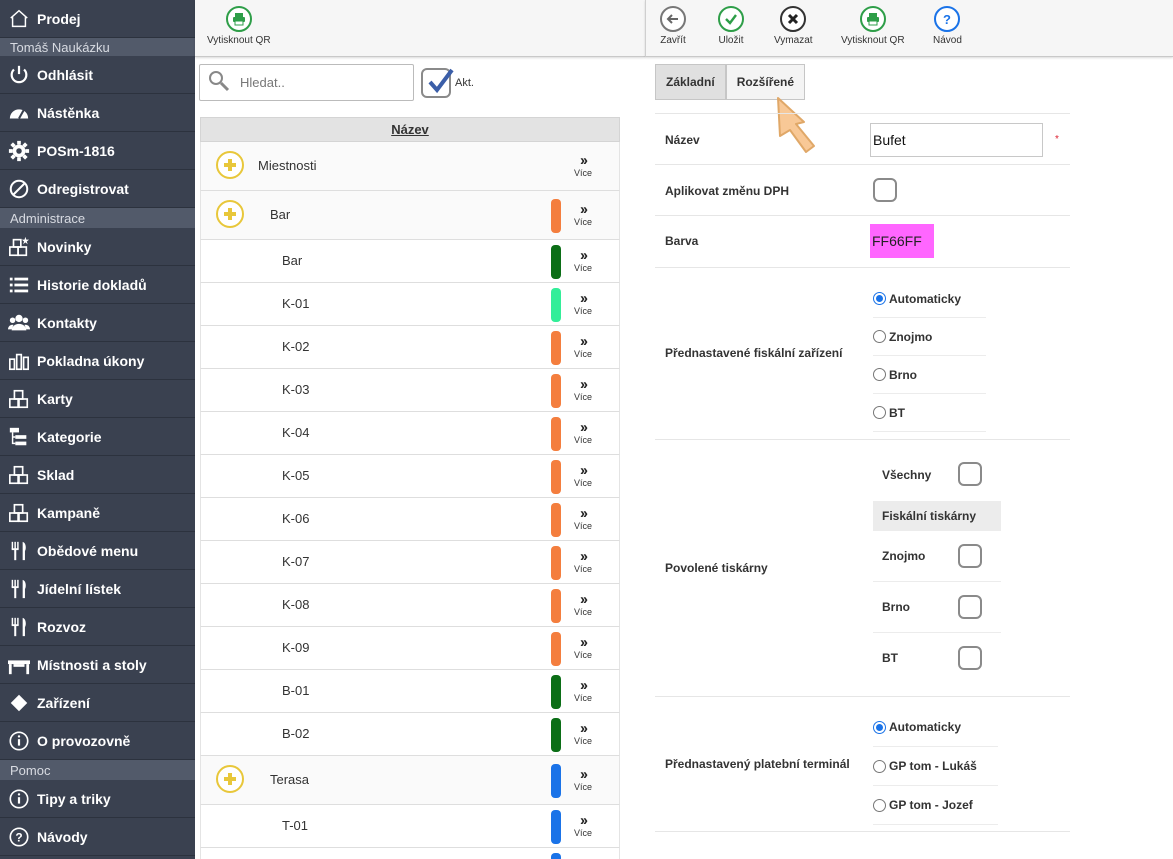  What do you see at coordinates (97, 513) in the screenshot?
I see `sidebar-item-kampan-: Kampaně` at bounding box center [97, 513].